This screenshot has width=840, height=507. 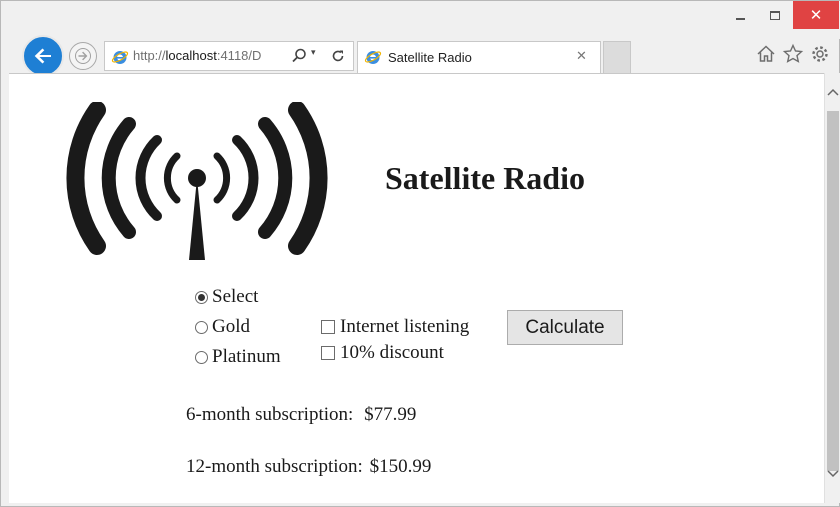 What do you see at coordinates (430, 57) in the screenshot?
I see `tab-title: Satellite Radio` at bounding box center [430, 57].